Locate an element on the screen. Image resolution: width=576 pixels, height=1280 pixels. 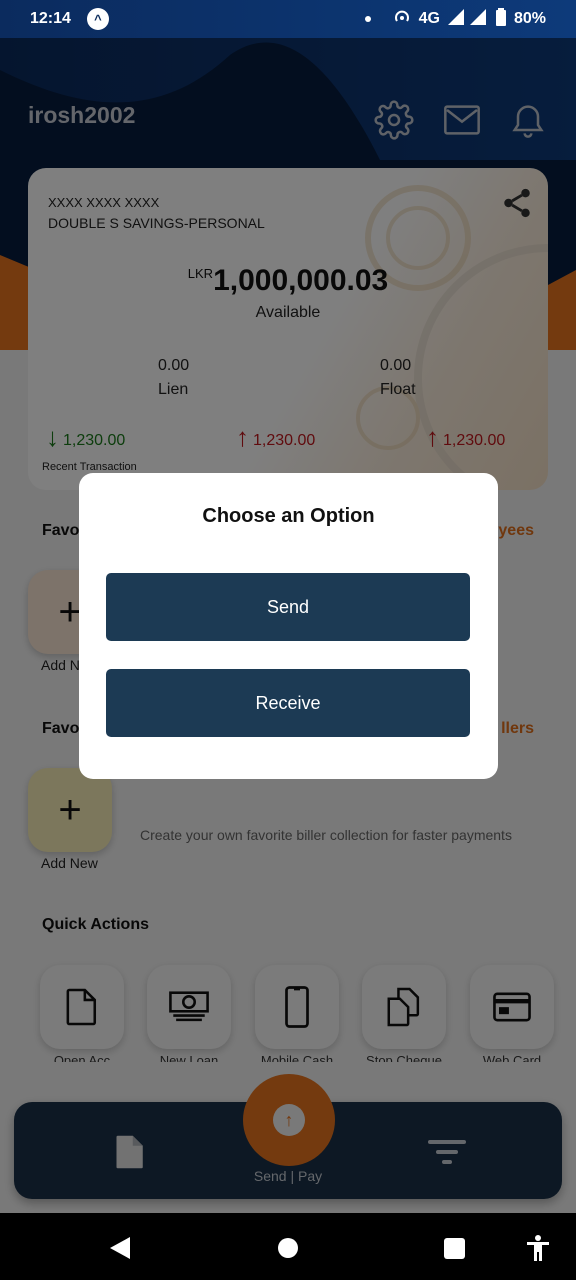
battery-icon is located at coordinates (500, 19).